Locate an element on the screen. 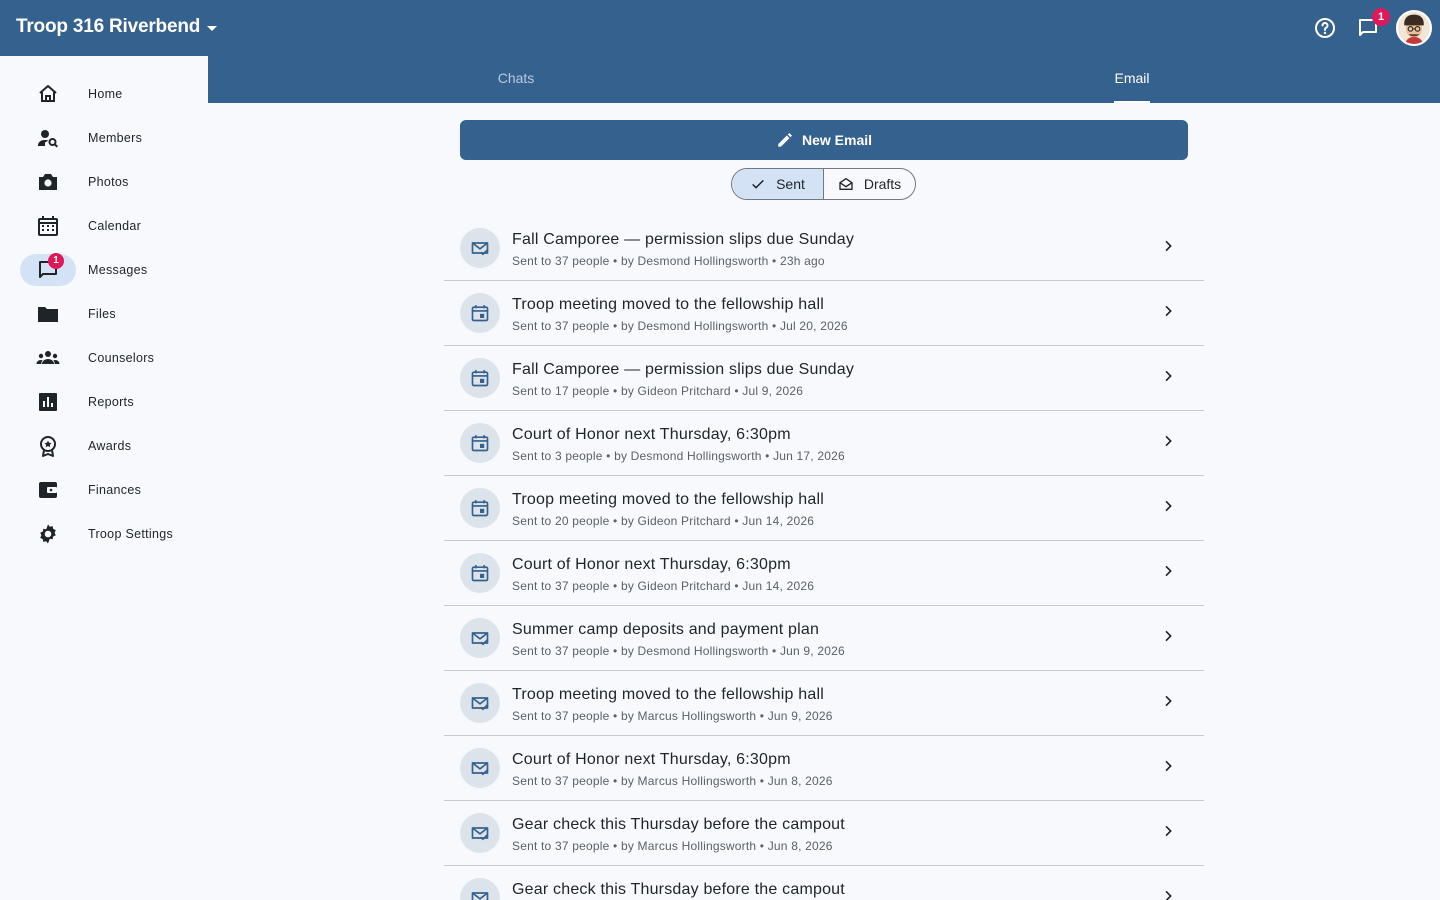 The width and height of the screenshot is (1440, 900). sidebar-item-counselors: Counselors is located at coordinates (110, 358).